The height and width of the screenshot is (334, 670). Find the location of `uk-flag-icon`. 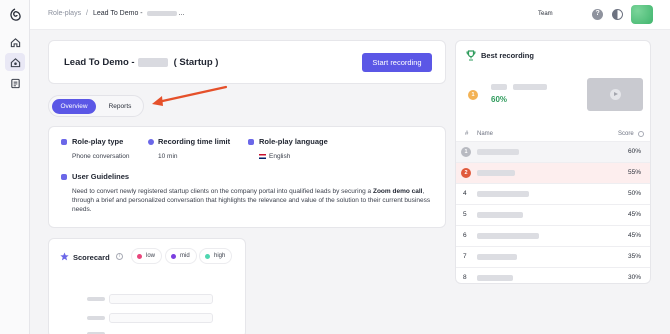

uk-flag-icon is located at coordinates (262, 156).